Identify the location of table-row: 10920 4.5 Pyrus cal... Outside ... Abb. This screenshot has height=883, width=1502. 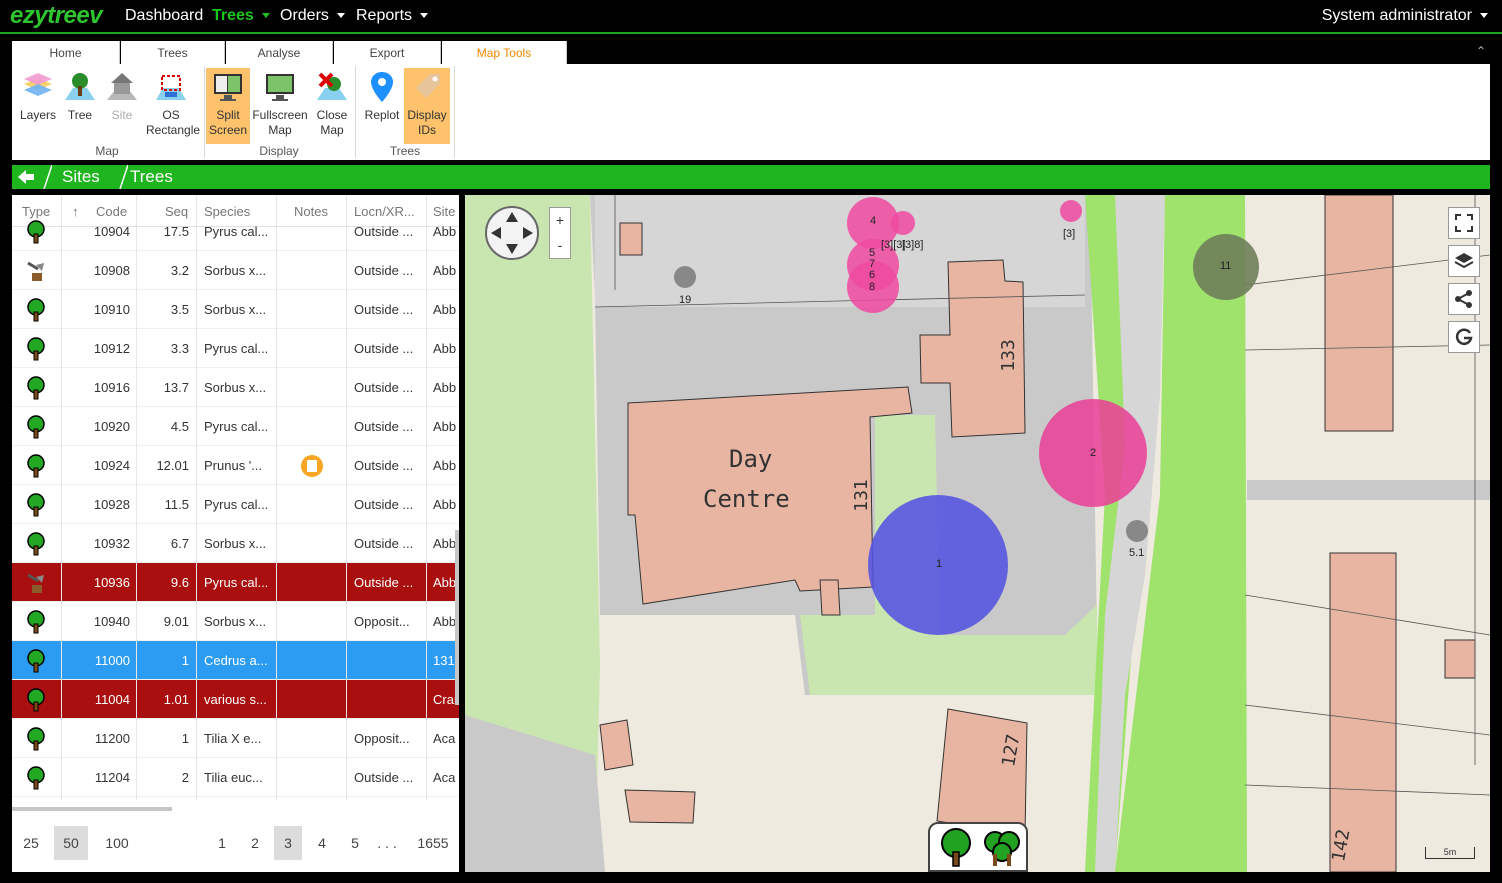
(235, 426).